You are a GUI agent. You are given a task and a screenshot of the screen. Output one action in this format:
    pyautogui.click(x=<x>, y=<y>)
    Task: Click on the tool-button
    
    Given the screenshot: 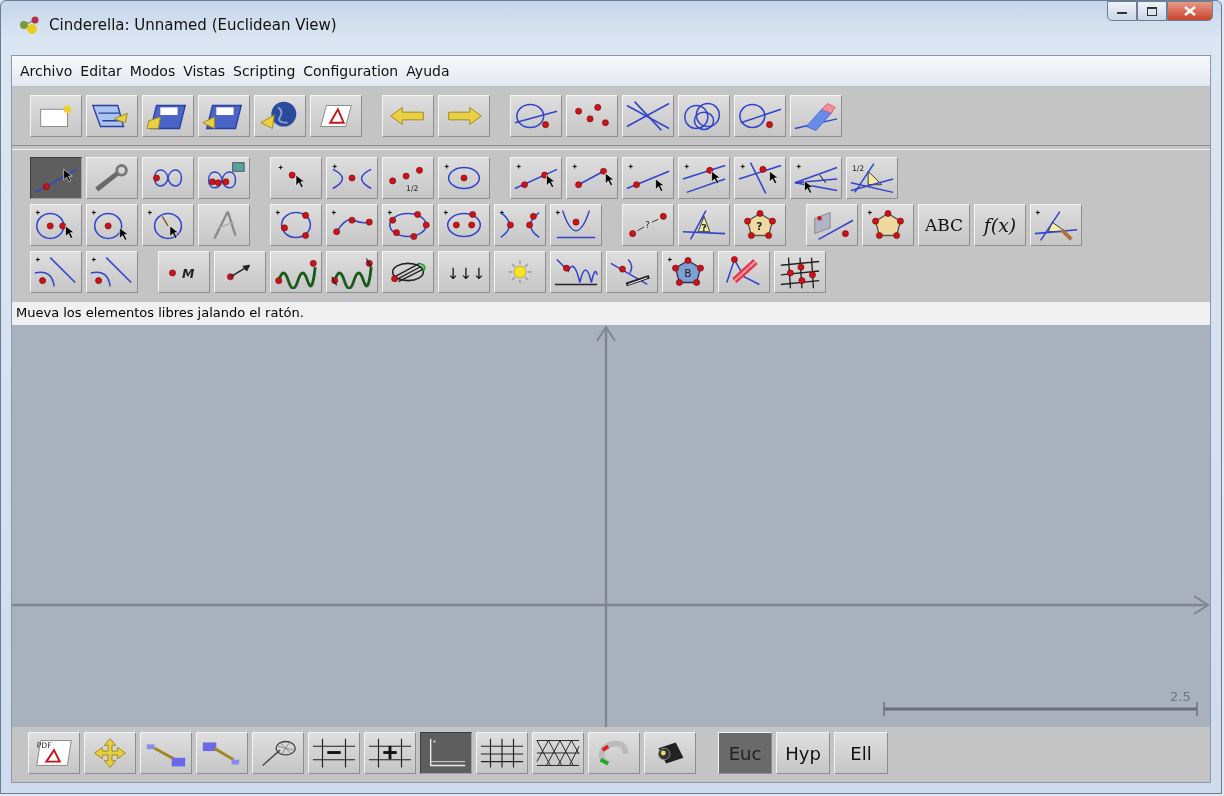 What is the action you would take?
    pyautogui.click(x=446, y=753)
    